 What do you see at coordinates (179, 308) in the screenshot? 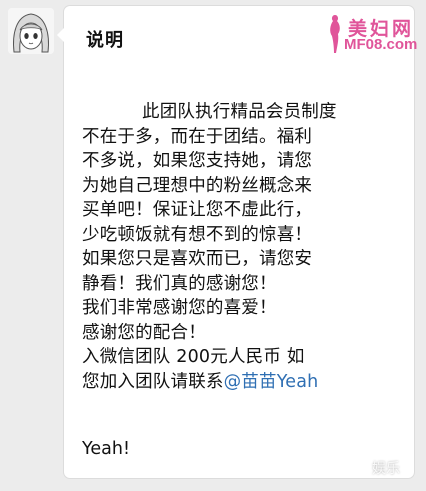
I see `message-line: 我们非常感谢您的喜爱！` at bounding box center [179, 308].